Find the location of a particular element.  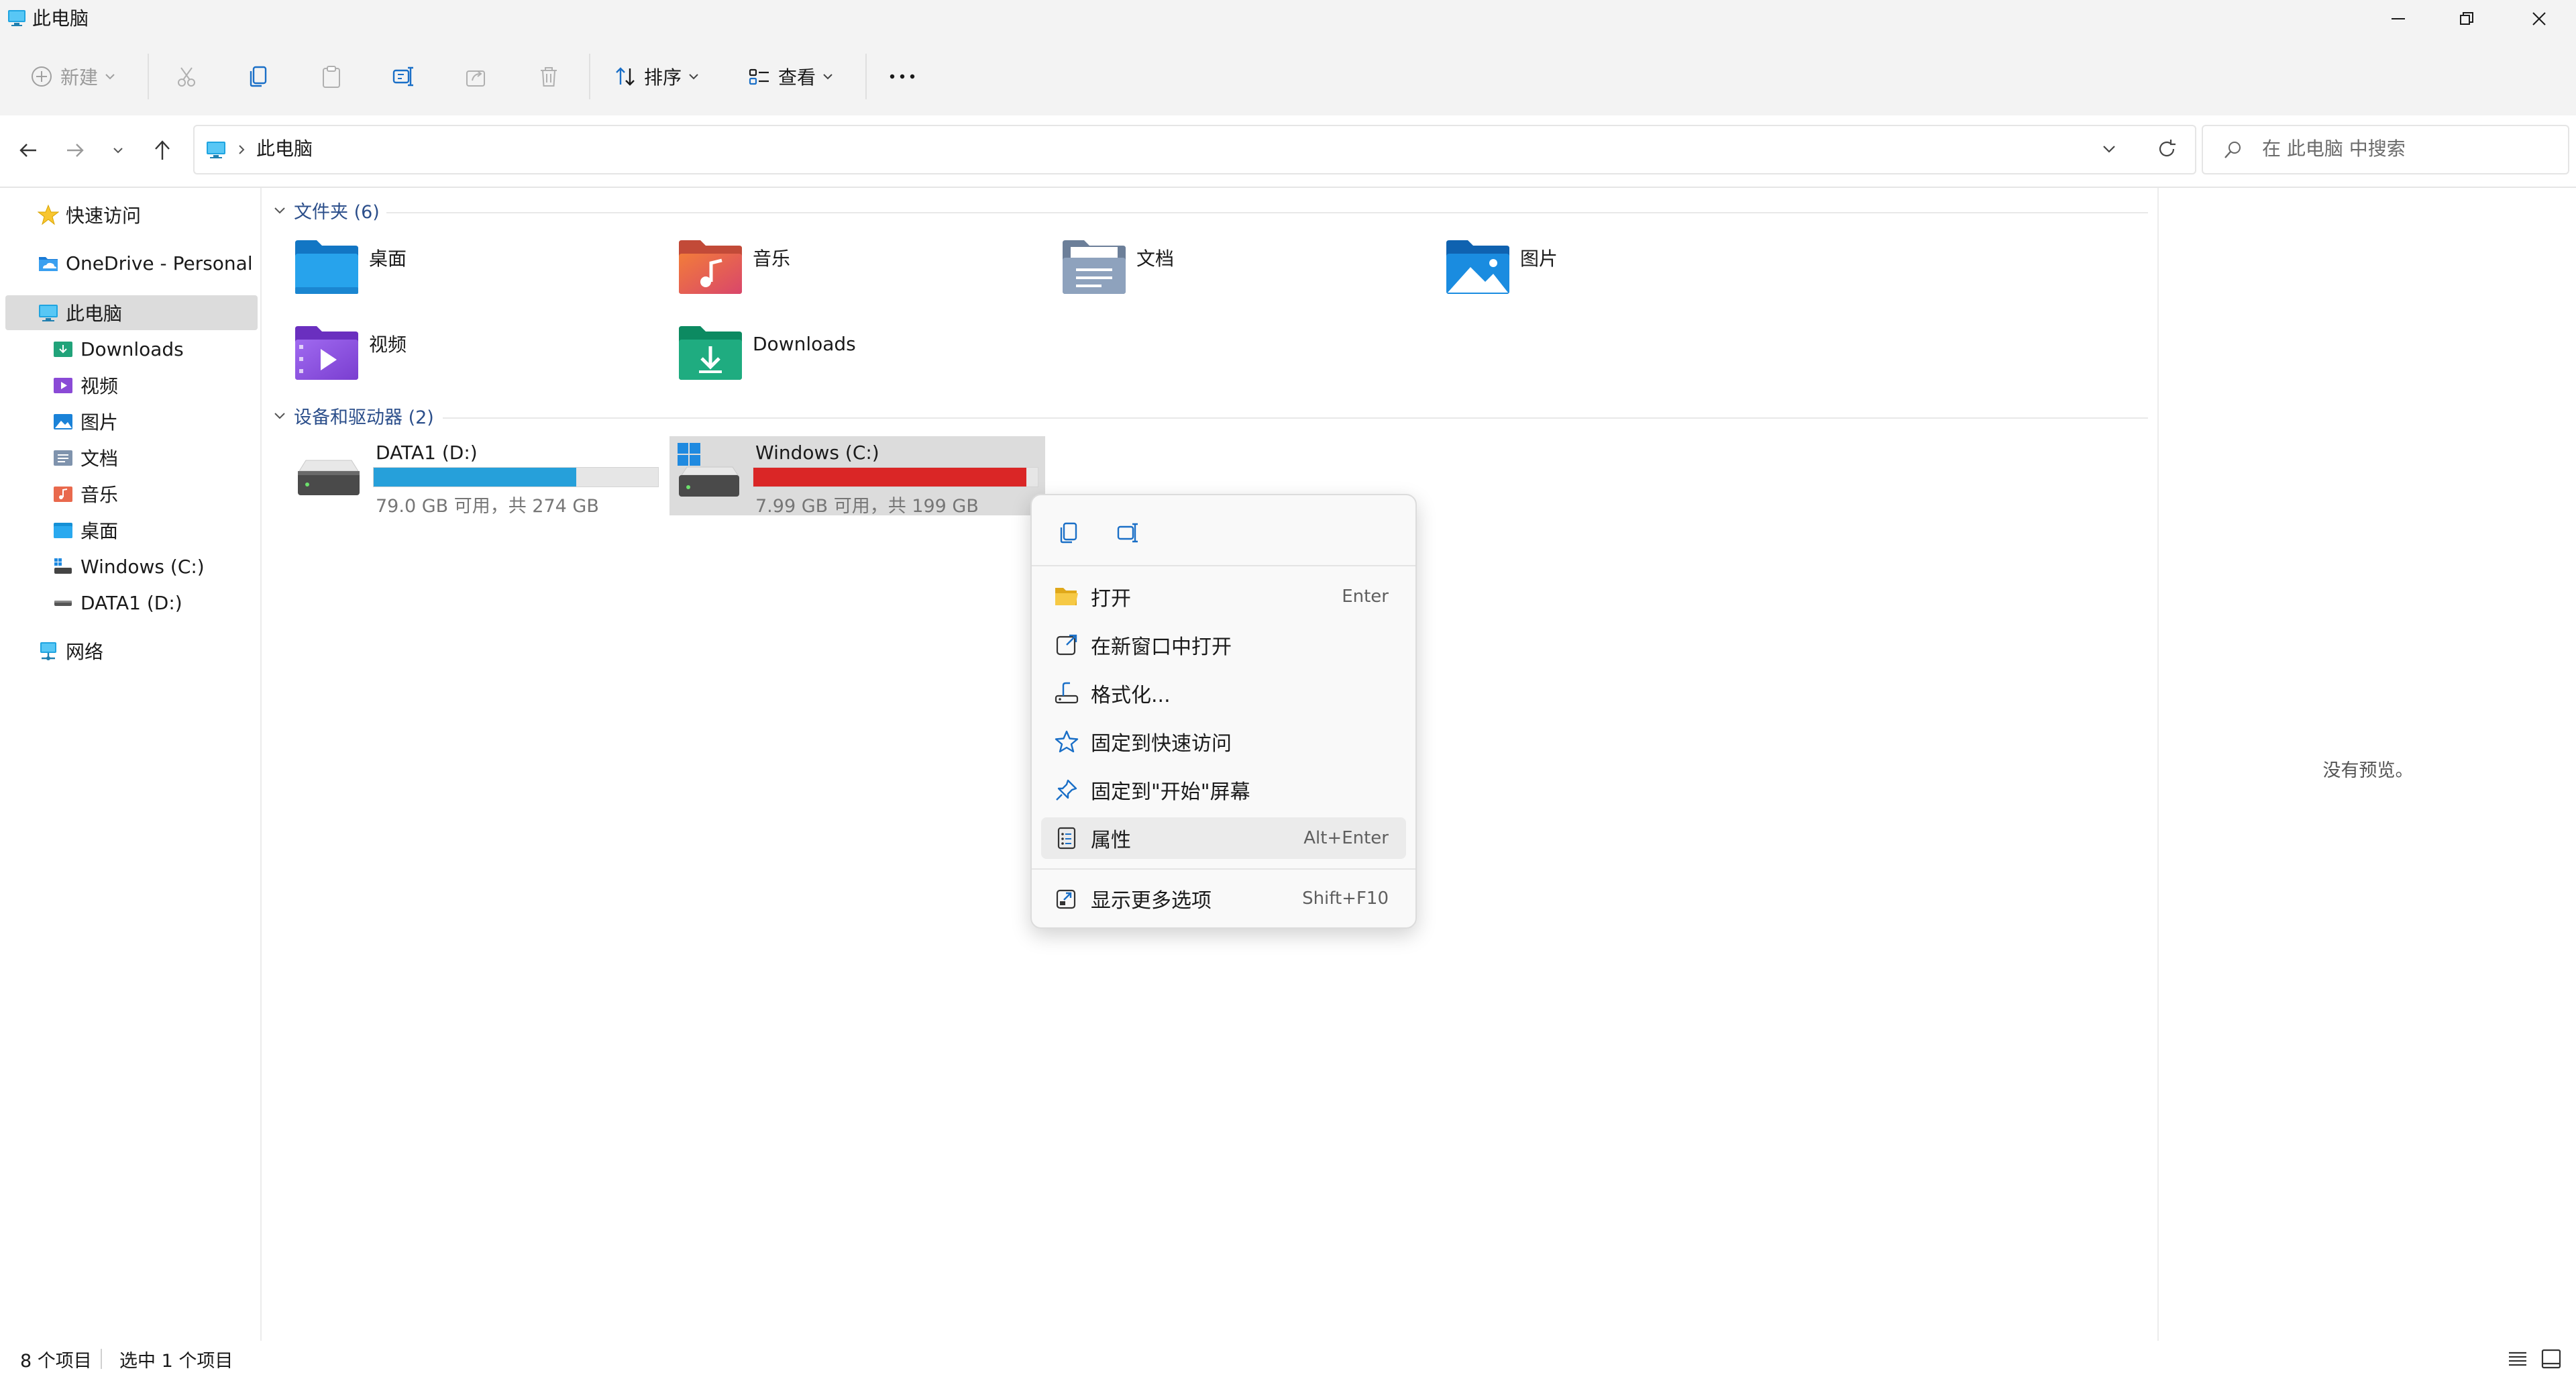

this-pc-icon is located at coordinates (48, 312).